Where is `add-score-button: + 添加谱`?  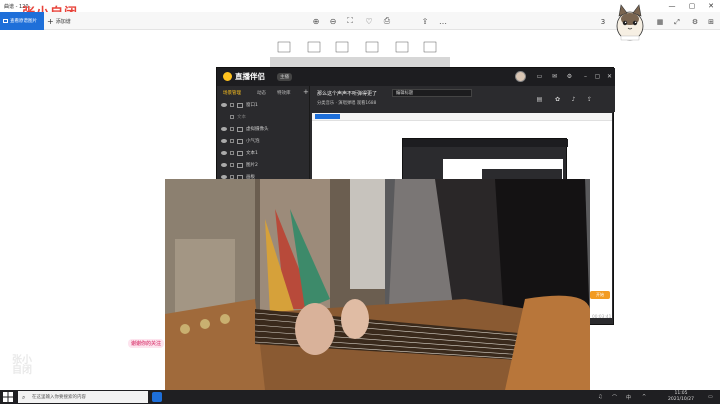 add-score-button: + 添加谱 is located at coordinates (59, 21).